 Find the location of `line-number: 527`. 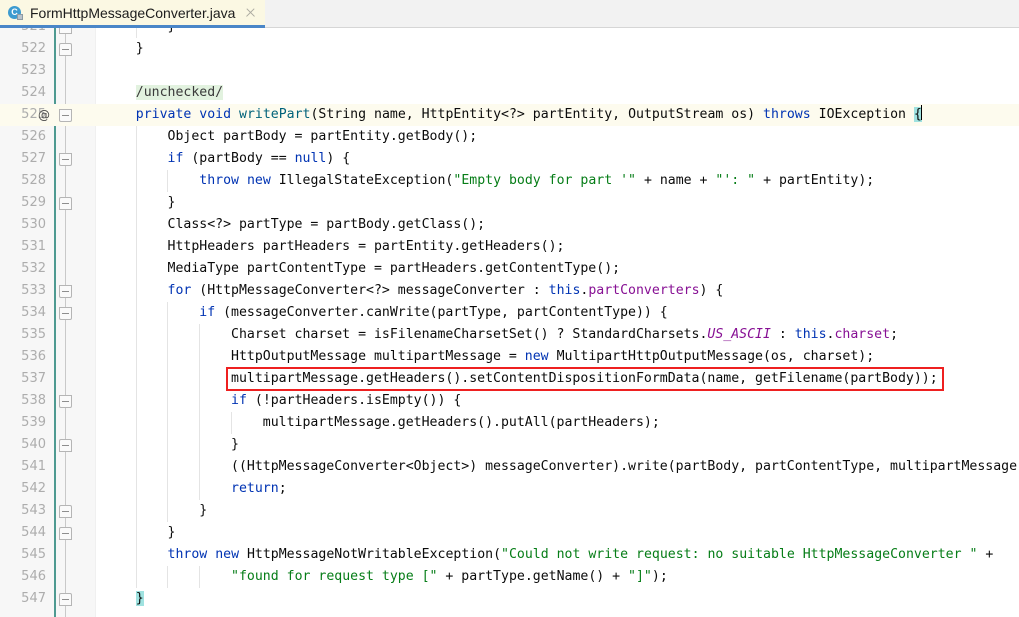

line-number: 527 is located at coordinates (33, 158).